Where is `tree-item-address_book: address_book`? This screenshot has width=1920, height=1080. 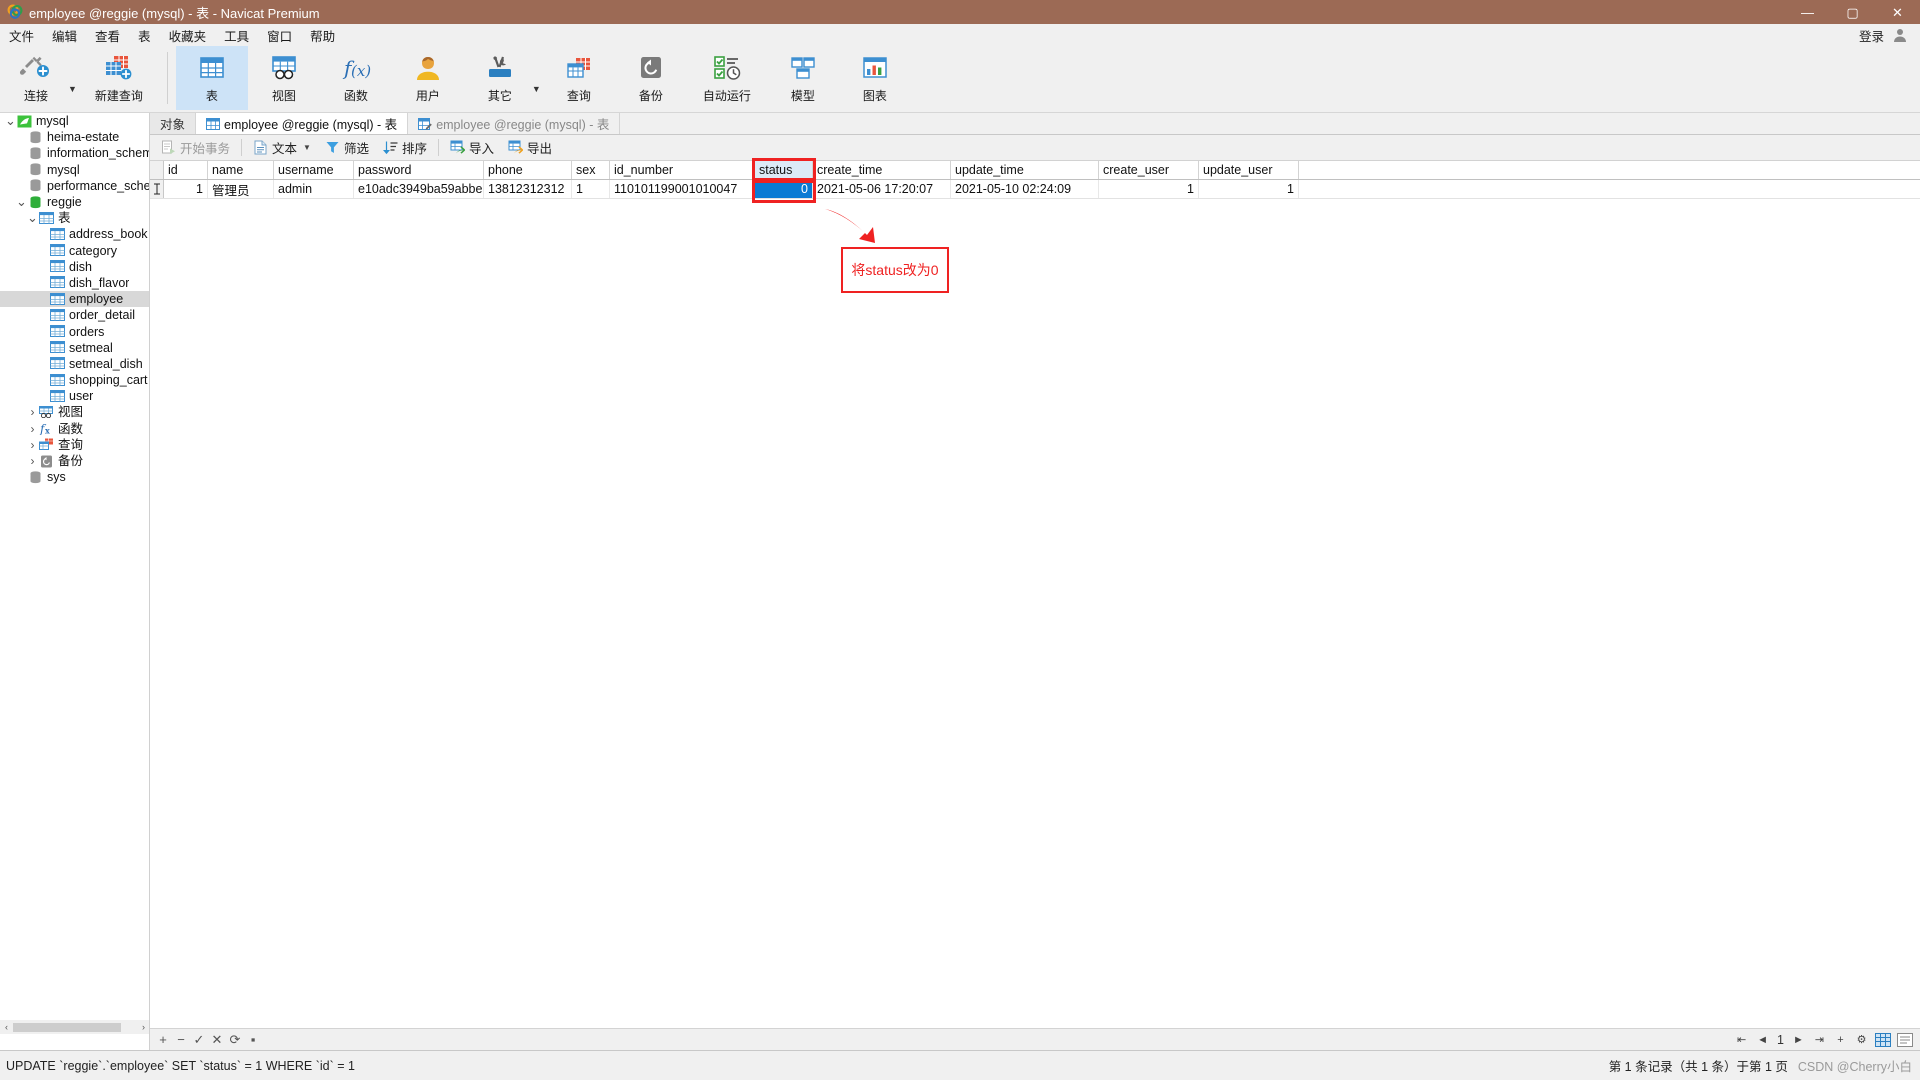
tree-item-address_book: address_book is located at coordinates (74, 234).